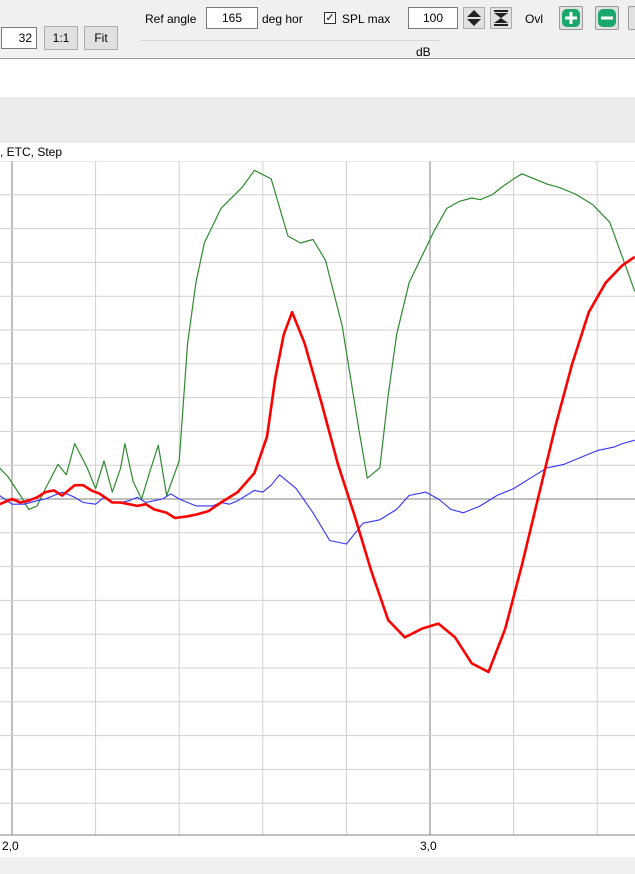  Describe the element at coordinates (428, 846) in the screenshot. I see `x-tick-label: 3,0` at that location.